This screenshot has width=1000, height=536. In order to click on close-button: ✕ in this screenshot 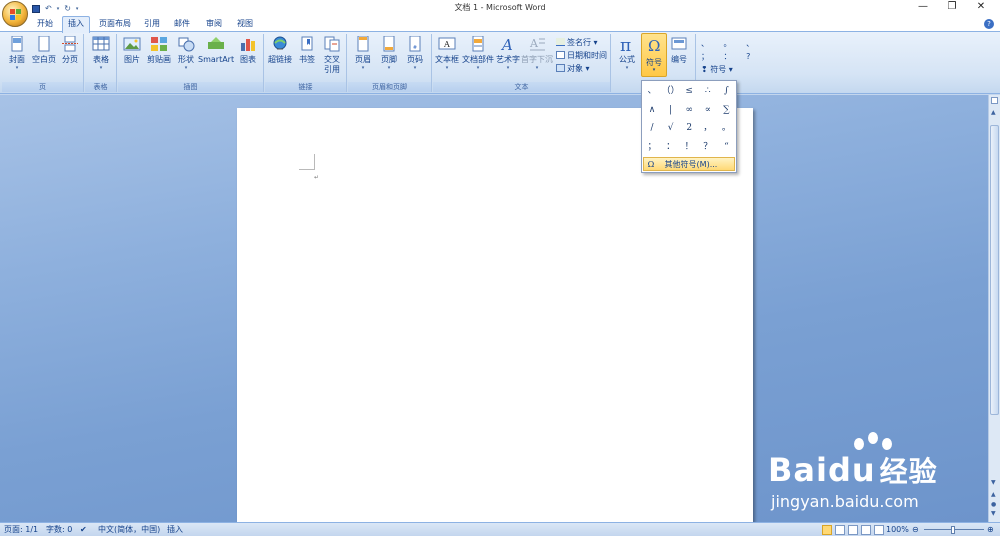, I will do `click(981, 6)`.